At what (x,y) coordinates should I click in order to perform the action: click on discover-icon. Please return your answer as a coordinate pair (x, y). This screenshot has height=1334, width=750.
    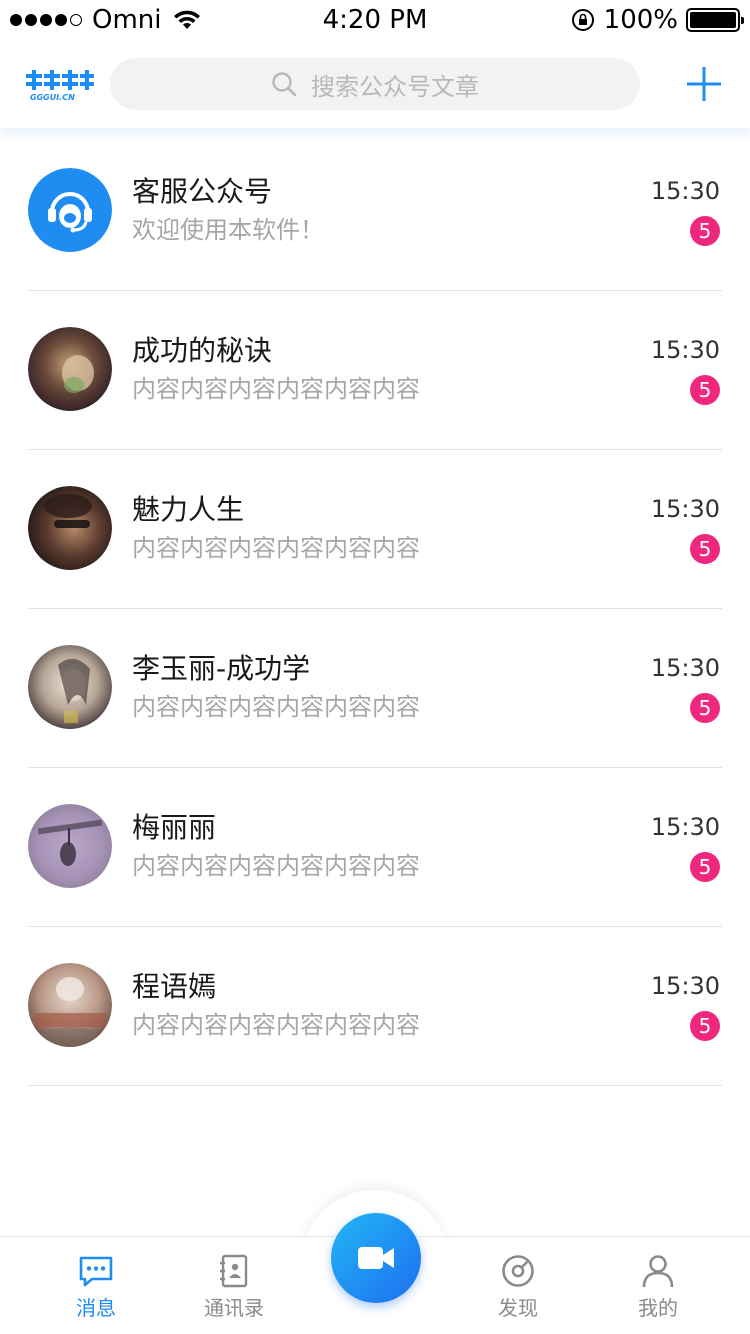
    Looking at the image, I should click on (518, 1271).